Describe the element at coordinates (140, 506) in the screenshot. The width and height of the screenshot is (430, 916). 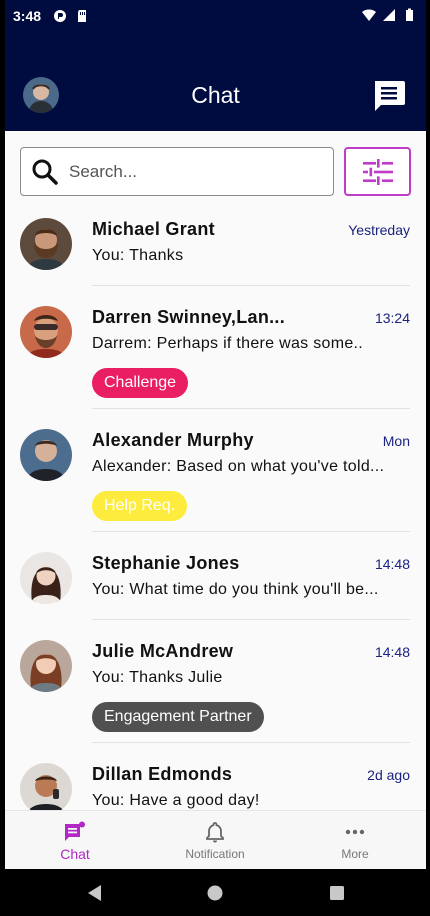
I see `tag-help-request: Help Req.` at that location.